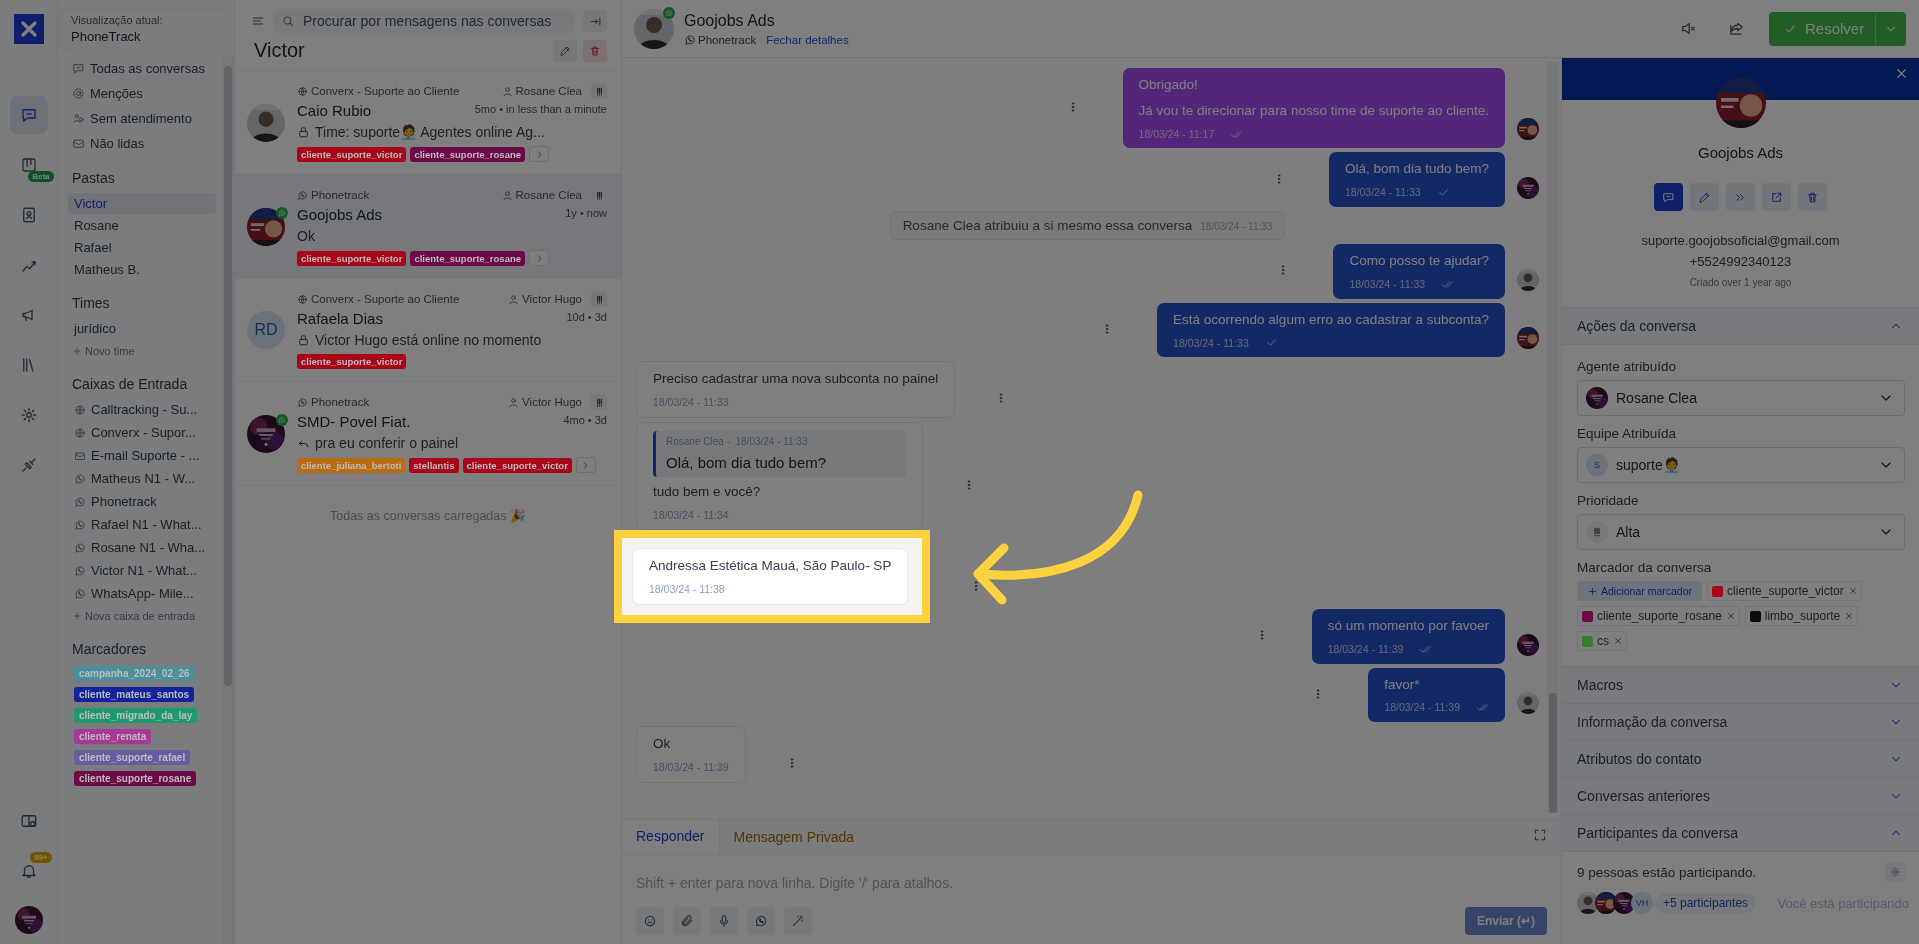 This screenshot has height=944, width=1919. Describe the element at coordinates (142, 225) in the screenshot. I see `folder-item: Rosane` at that location.